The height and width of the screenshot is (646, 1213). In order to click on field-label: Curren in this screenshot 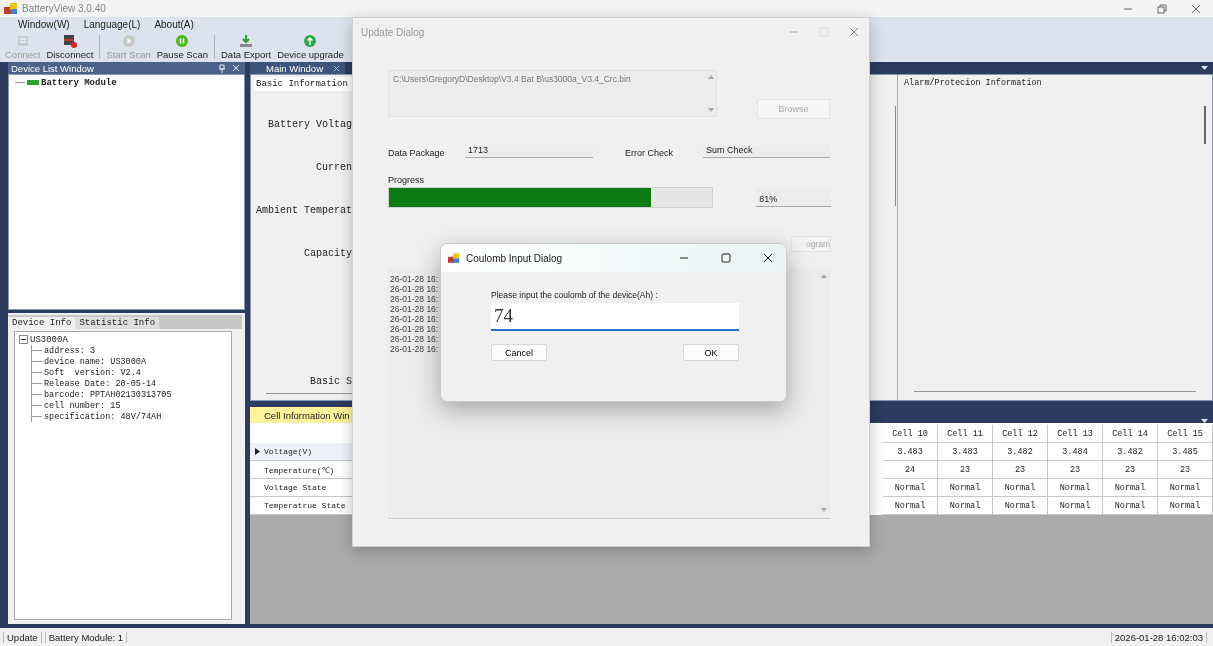, I will do `click(334, 167)`.